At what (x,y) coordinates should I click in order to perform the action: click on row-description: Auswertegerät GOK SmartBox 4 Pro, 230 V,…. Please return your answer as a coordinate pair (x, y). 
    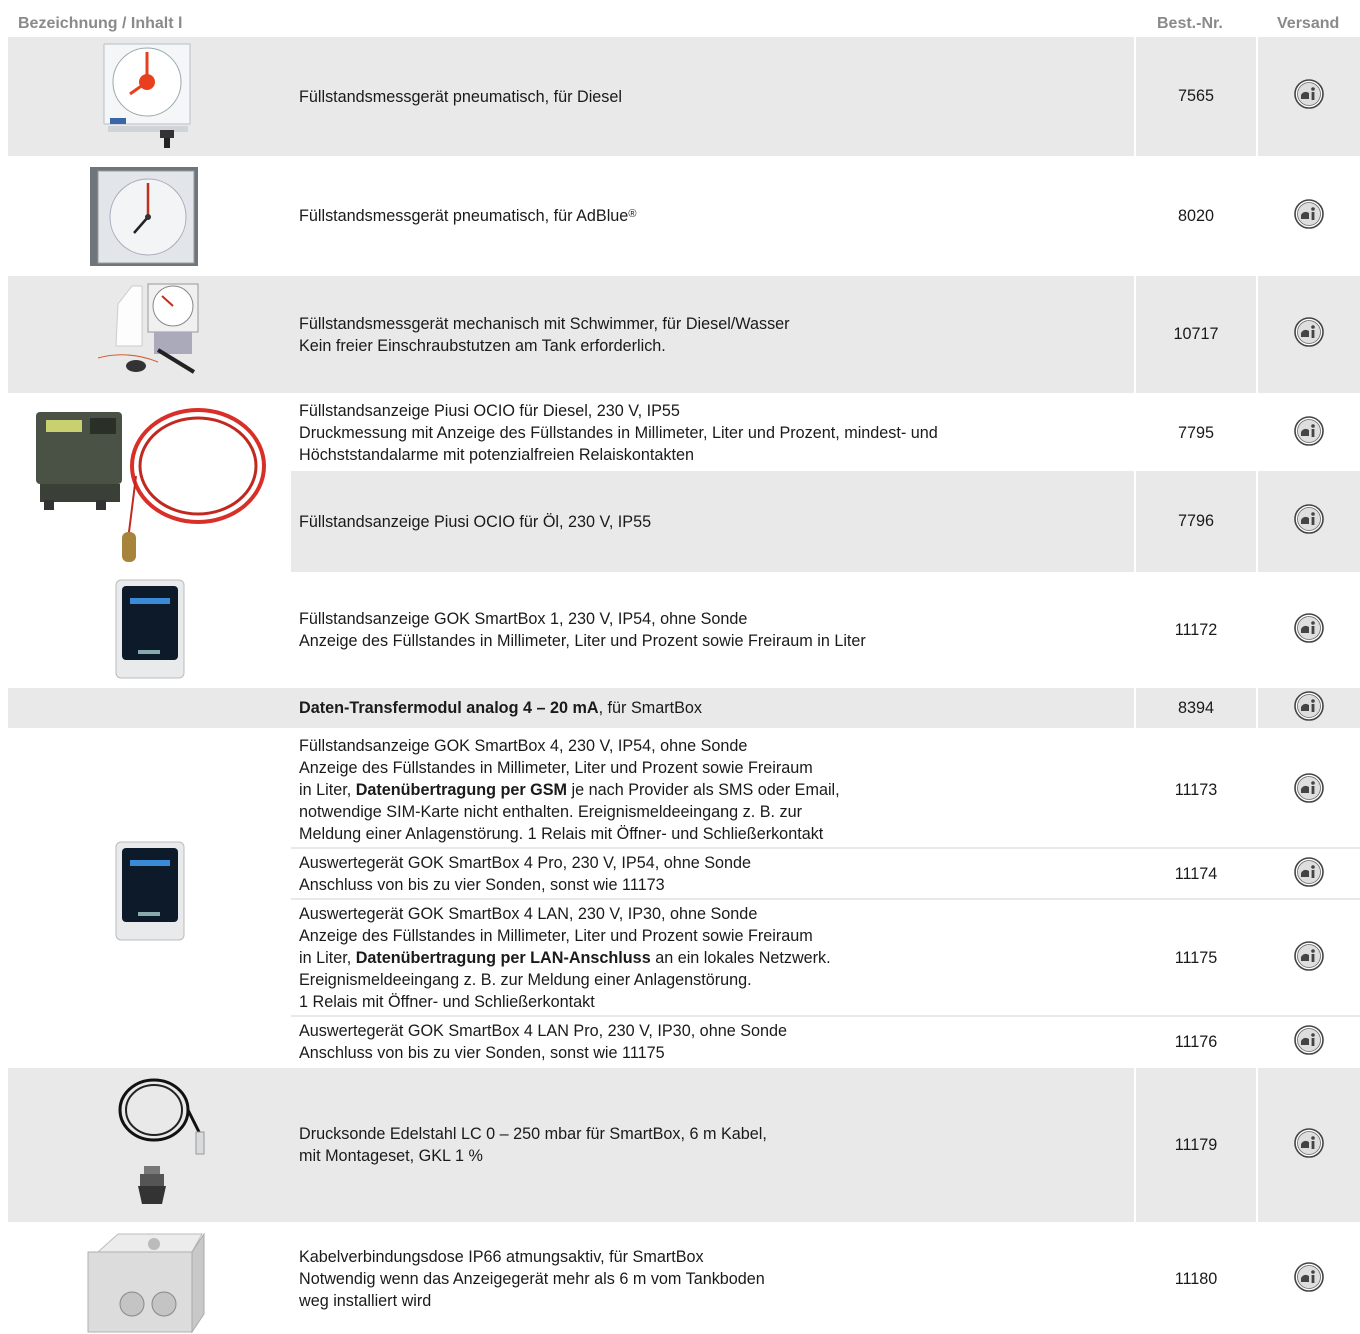
    Looking at the image, I should click on (712, 874).